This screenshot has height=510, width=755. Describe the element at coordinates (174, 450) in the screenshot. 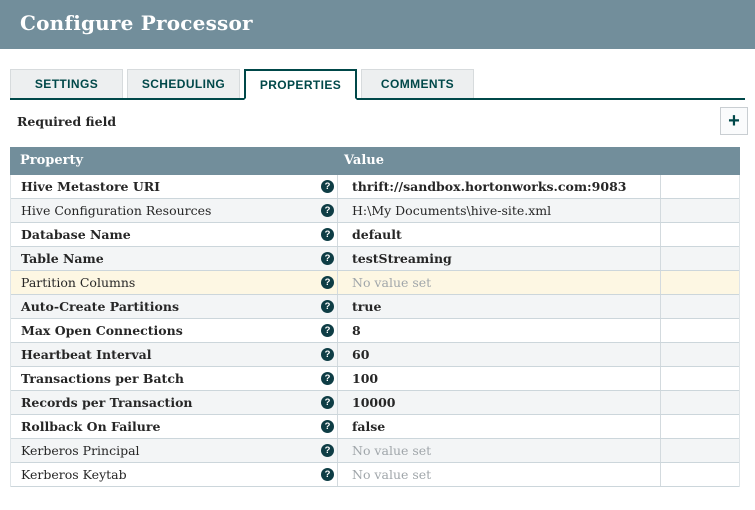

I see `property-name-cell: Kerberos Principal ?` at that location.